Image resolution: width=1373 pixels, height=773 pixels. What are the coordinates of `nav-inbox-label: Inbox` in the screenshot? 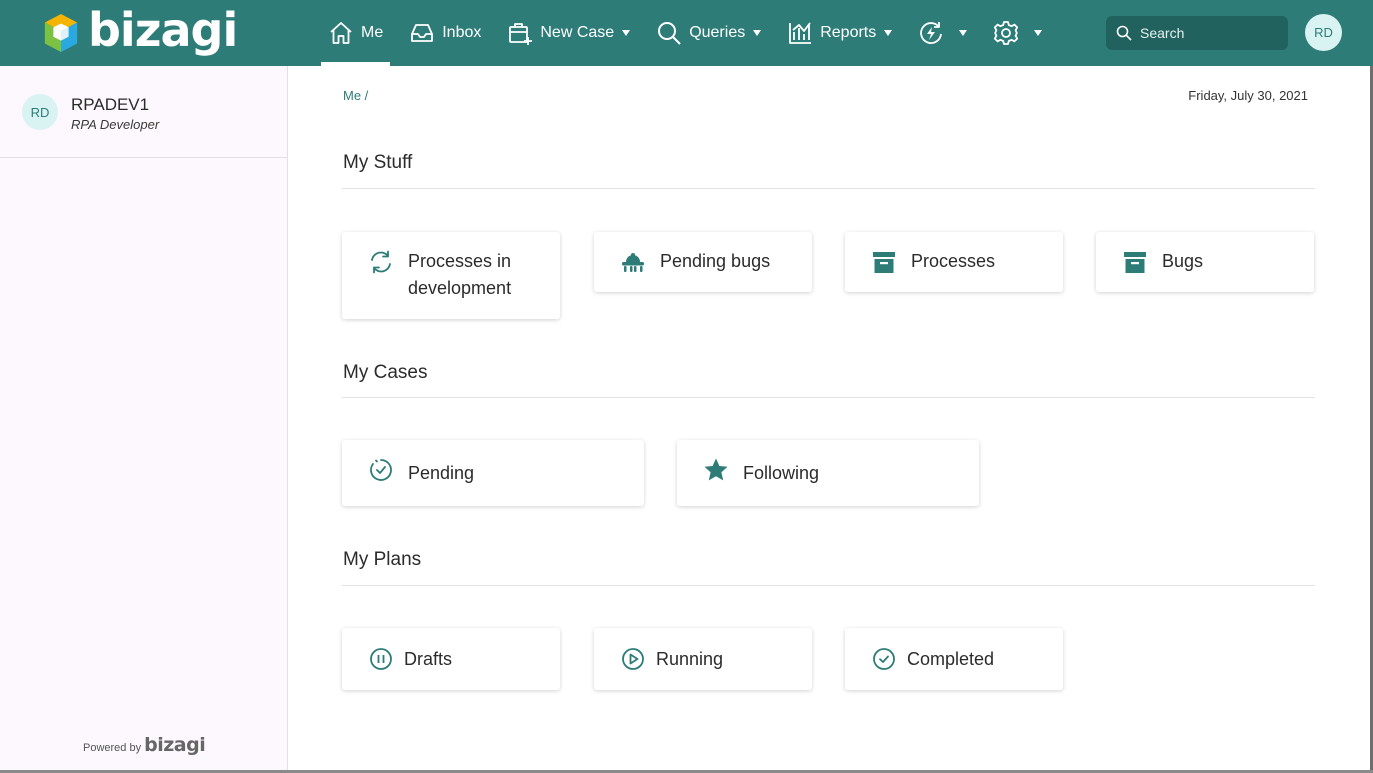 It's located at (462, 32).